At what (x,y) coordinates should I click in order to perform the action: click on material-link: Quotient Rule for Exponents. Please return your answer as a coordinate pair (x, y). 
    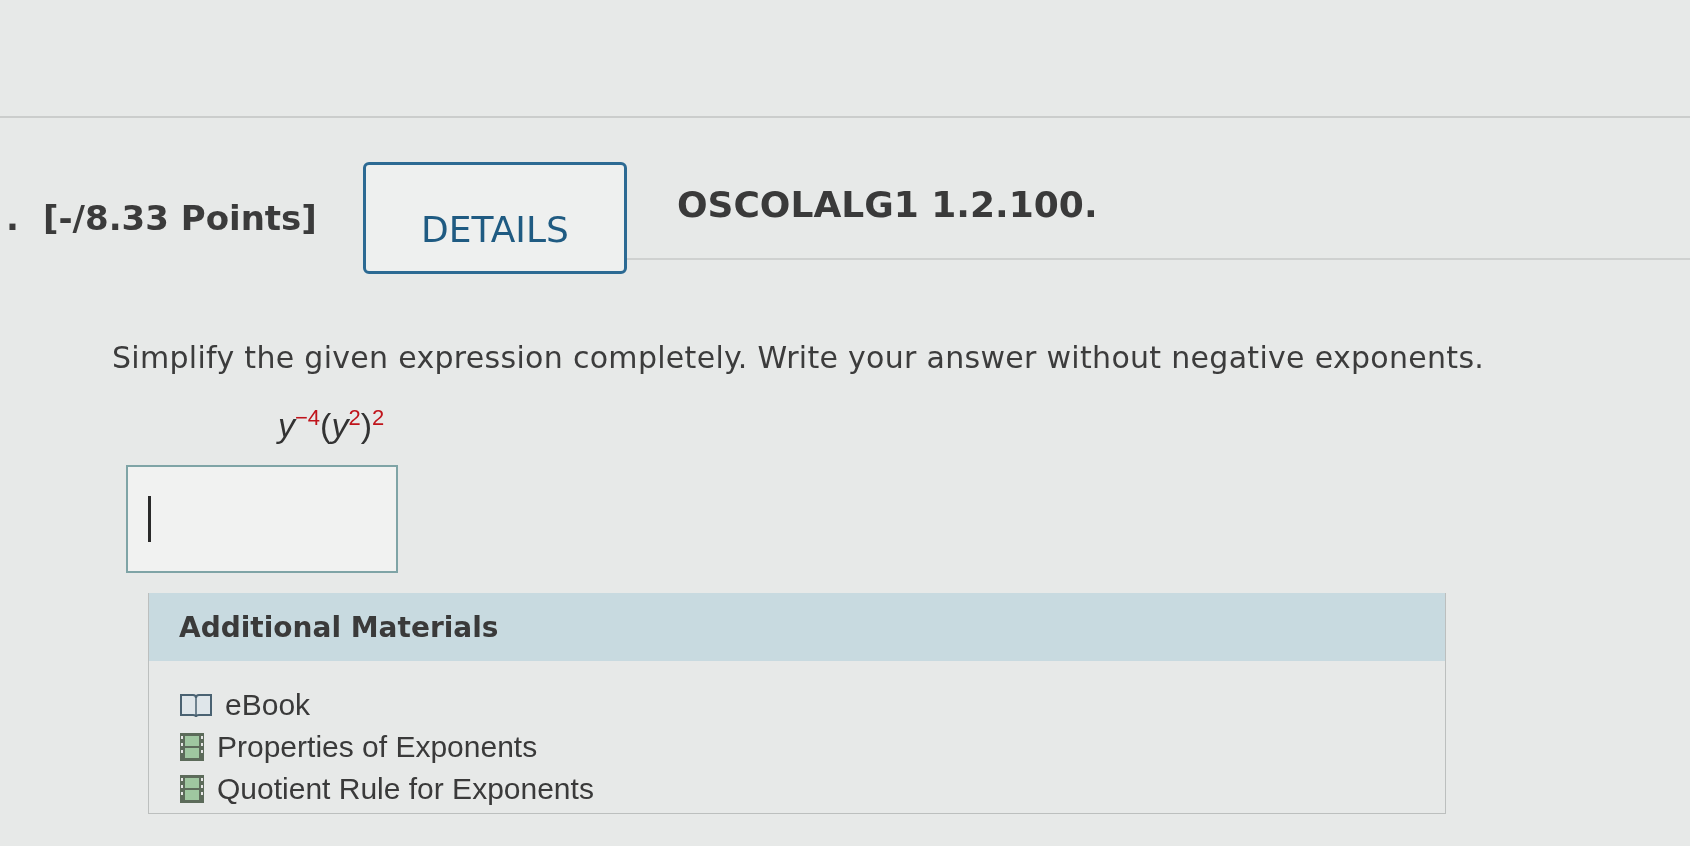
    Looking at the image, I should click on (405, 789).